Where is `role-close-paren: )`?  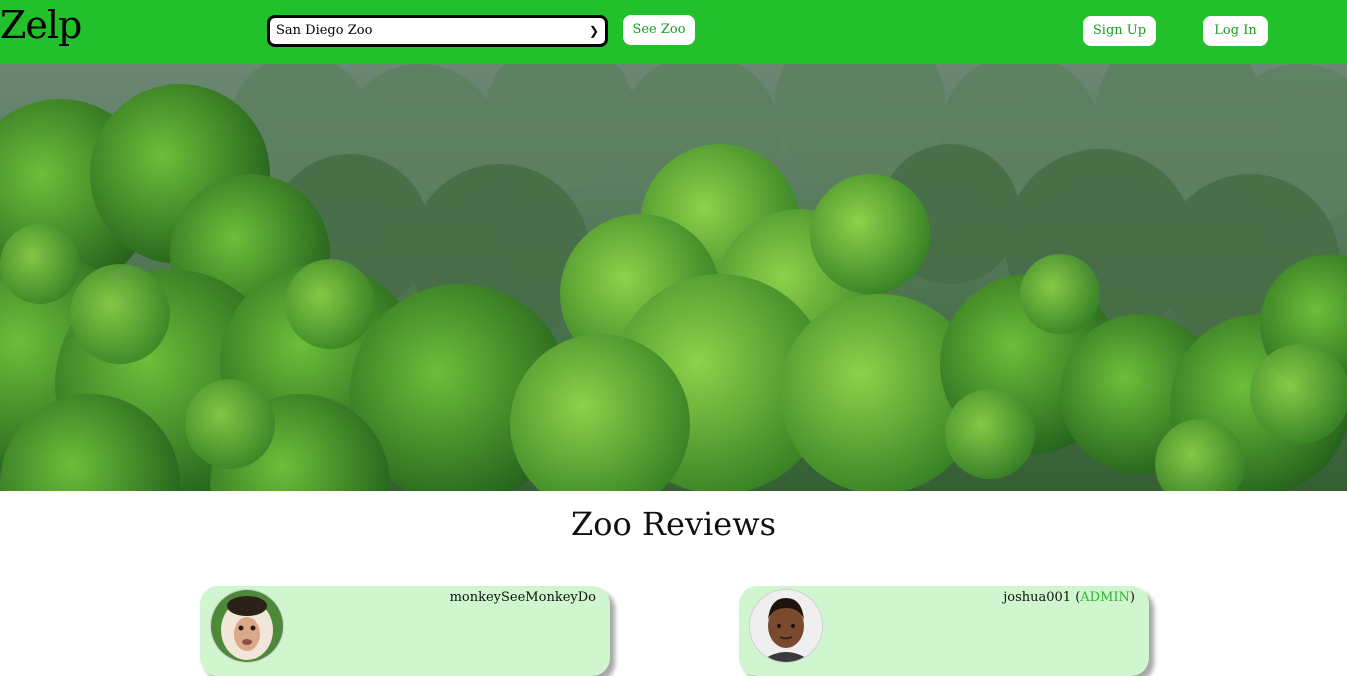
role-close-paren: ) is located at coordinates (1132, 597).